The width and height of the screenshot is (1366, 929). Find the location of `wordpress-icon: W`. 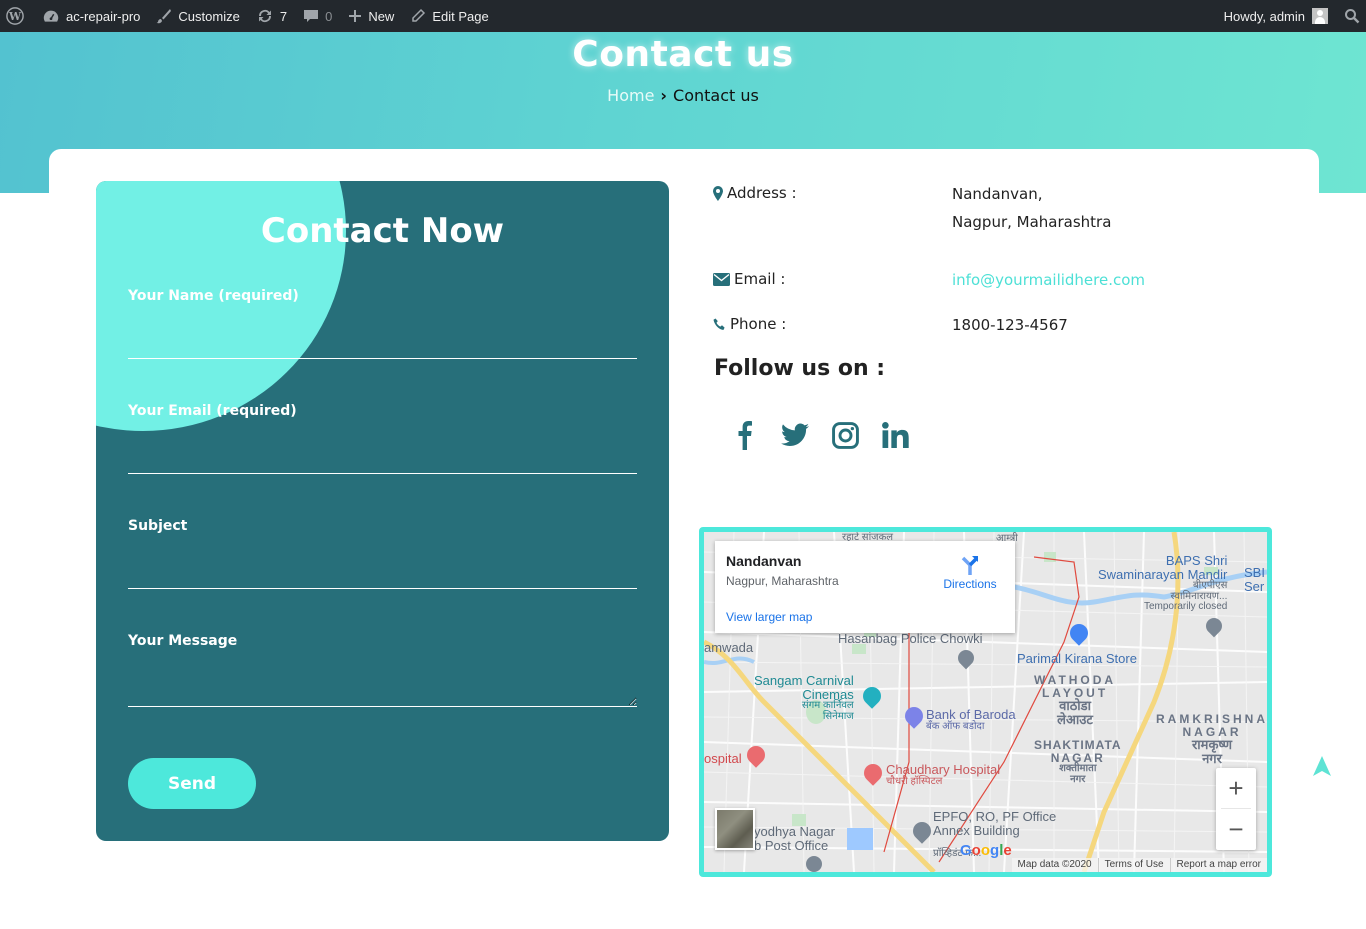

wordpress-icon: W is located at coordinates (15, 16).